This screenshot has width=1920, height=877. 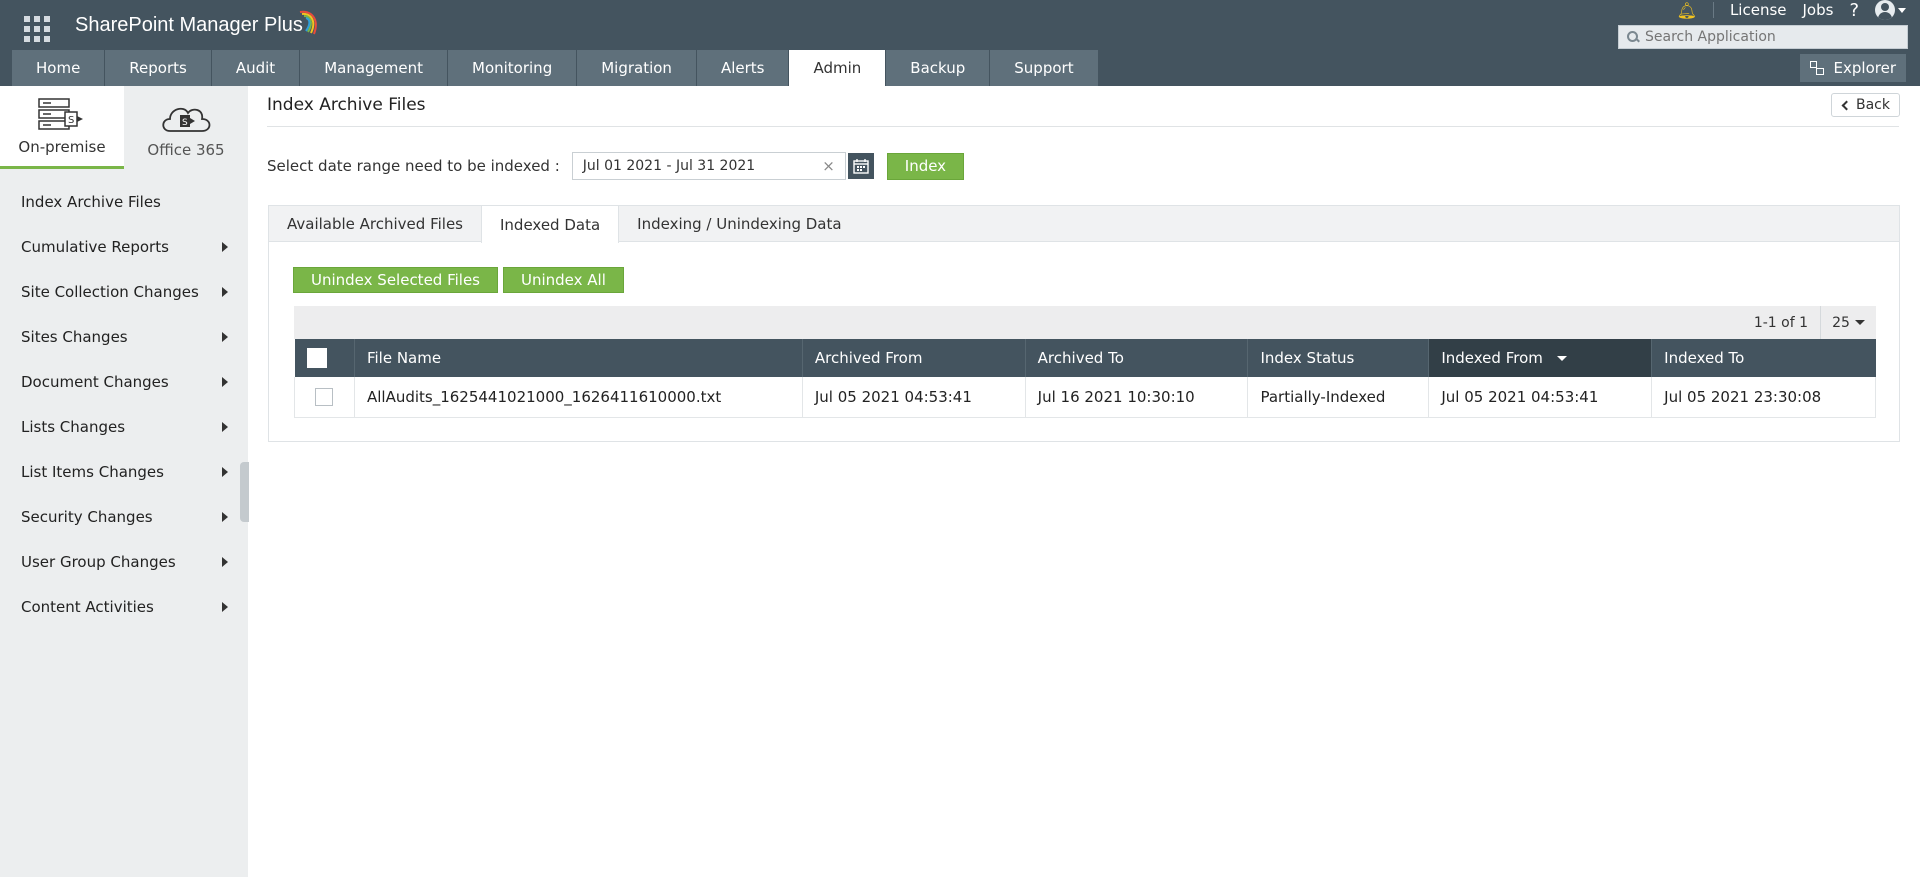 What do you see at coordinates (578, 358) in the screenshot?
I see `column-header-file-name: File Name` at bounding box center [578, 358].